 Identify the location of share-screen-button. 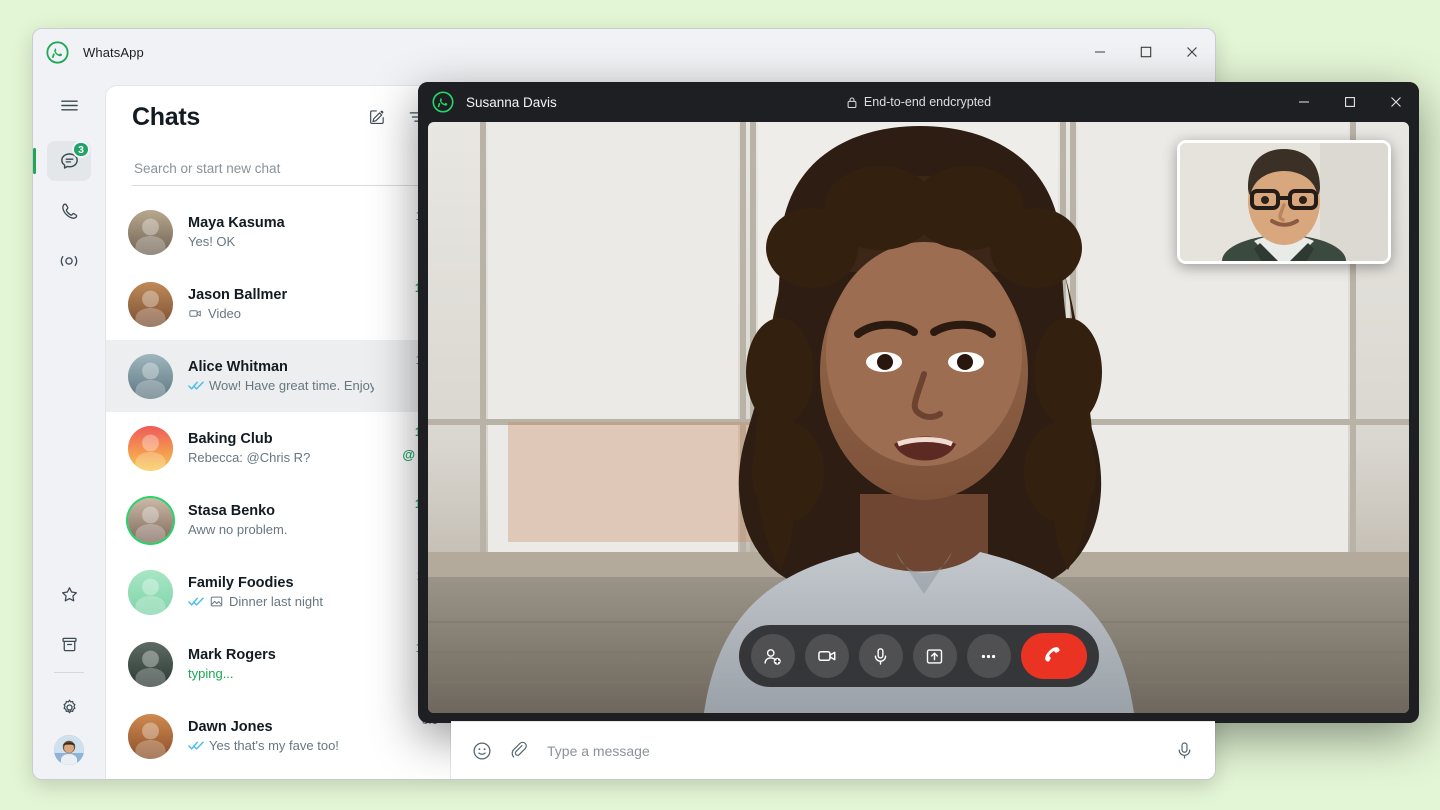
(934, 656).